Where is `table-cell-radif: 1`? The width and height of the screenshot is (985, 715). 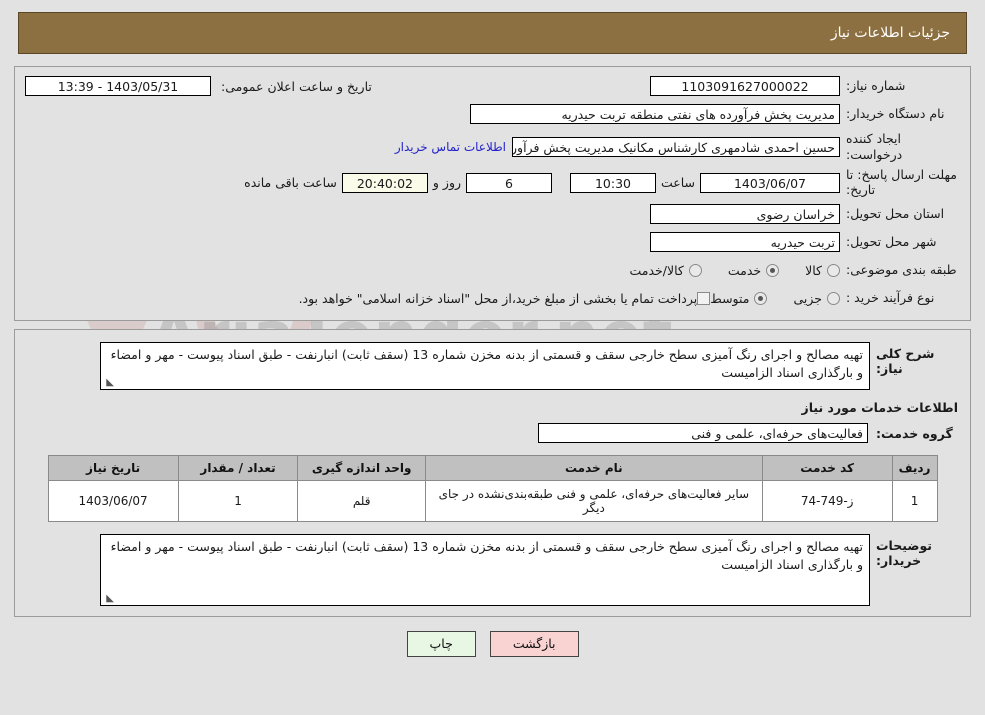 table-cell-radif: 1 is located at coordinates (914, 501).